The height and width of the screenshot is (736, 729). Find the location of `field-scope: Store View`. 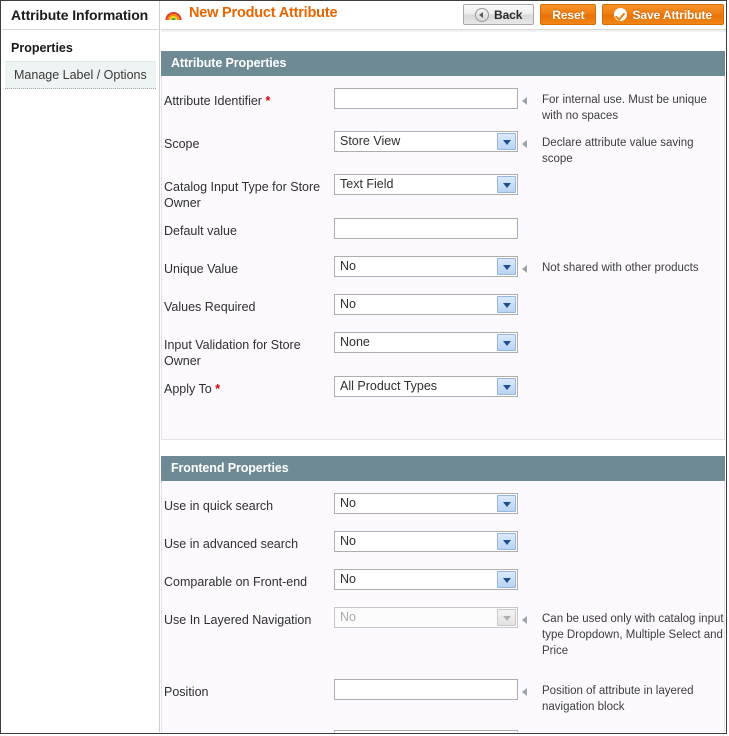

field-scope: Store View is located at coordinates (428, 141).